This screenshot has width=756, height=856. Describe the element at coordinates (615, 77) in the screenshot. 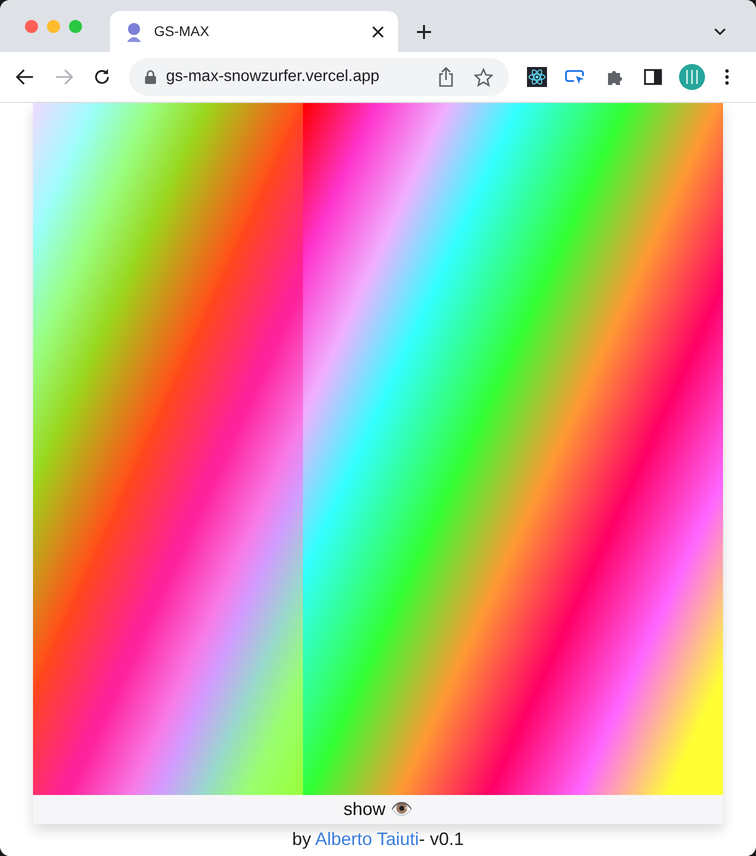

I see `puzzle-icon` at that location.